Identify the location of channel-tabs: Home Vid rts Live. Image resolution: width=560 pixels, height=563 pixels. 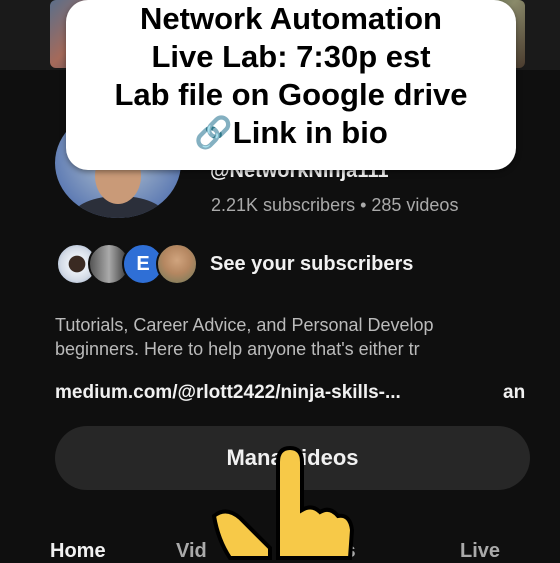
(280, 551).